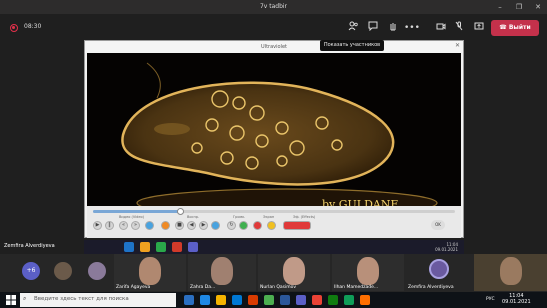 Image resolution: width=547 pixels, height=308 pixels. Describe the element at coordinates (274, 247) in the screenshot. I see `shared-screen-taskbar: 11:04 09.01.2021` at that location.